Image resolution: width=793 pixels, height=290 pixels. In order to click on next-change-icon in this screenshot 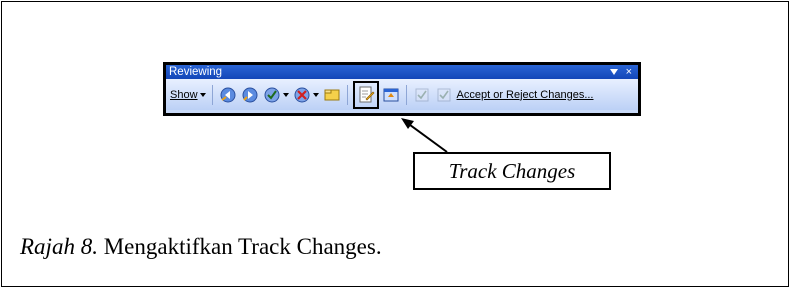, I will do `click(250, 94)`.